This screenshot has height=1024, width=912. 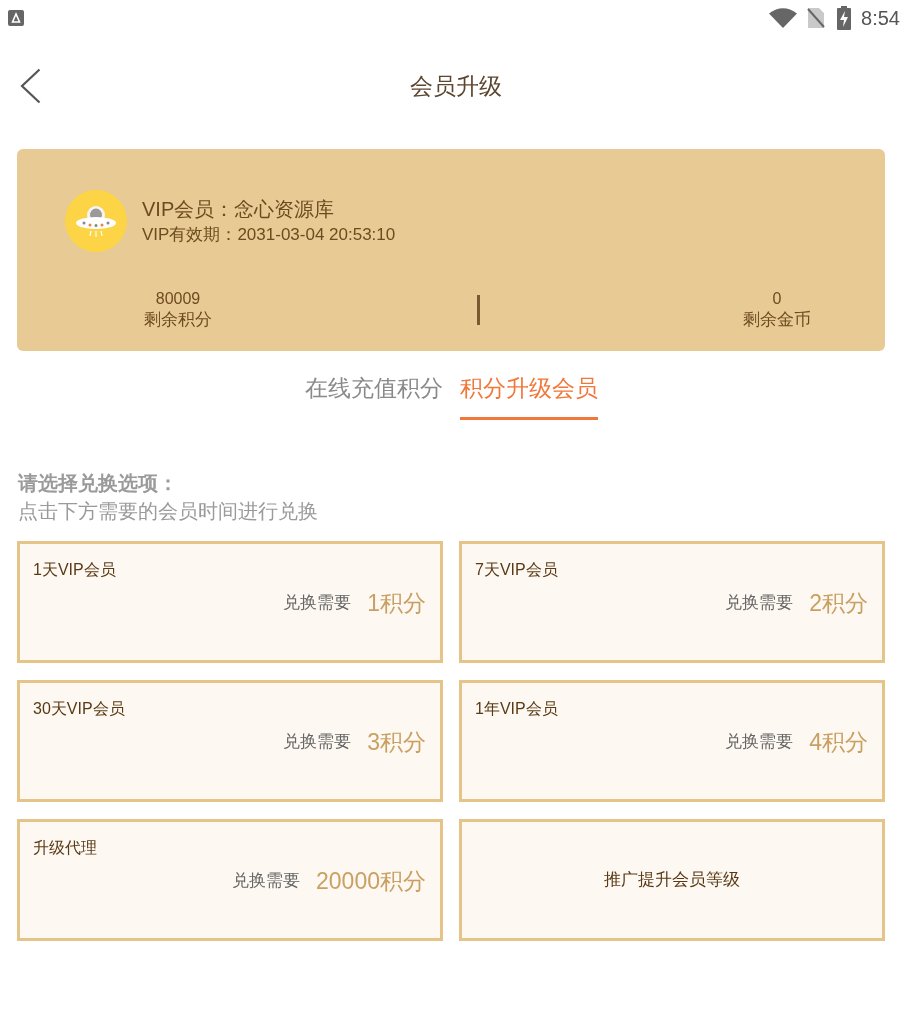 What do you see at coordinates (230, 602) in the screenshot?
I see `exchange-option-card: 1天VIP会员 兑换需要 1积分` at bounding box center [230, 602].